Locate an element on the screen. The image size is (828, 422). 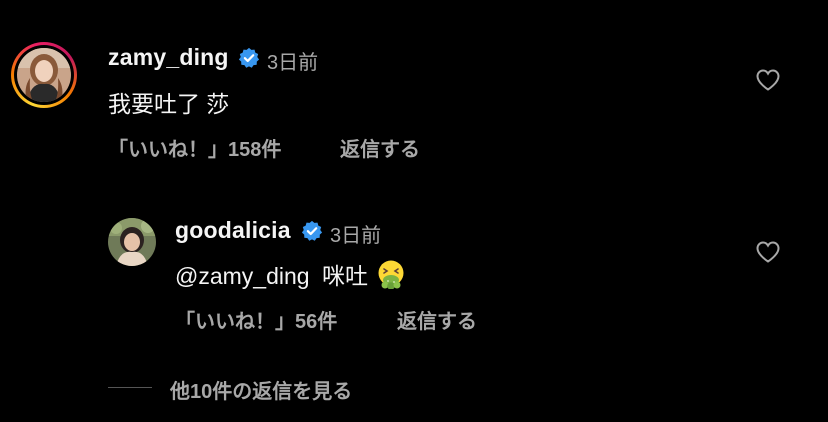
mention-link: @zamy_ding is located at coordinates (242, 276).